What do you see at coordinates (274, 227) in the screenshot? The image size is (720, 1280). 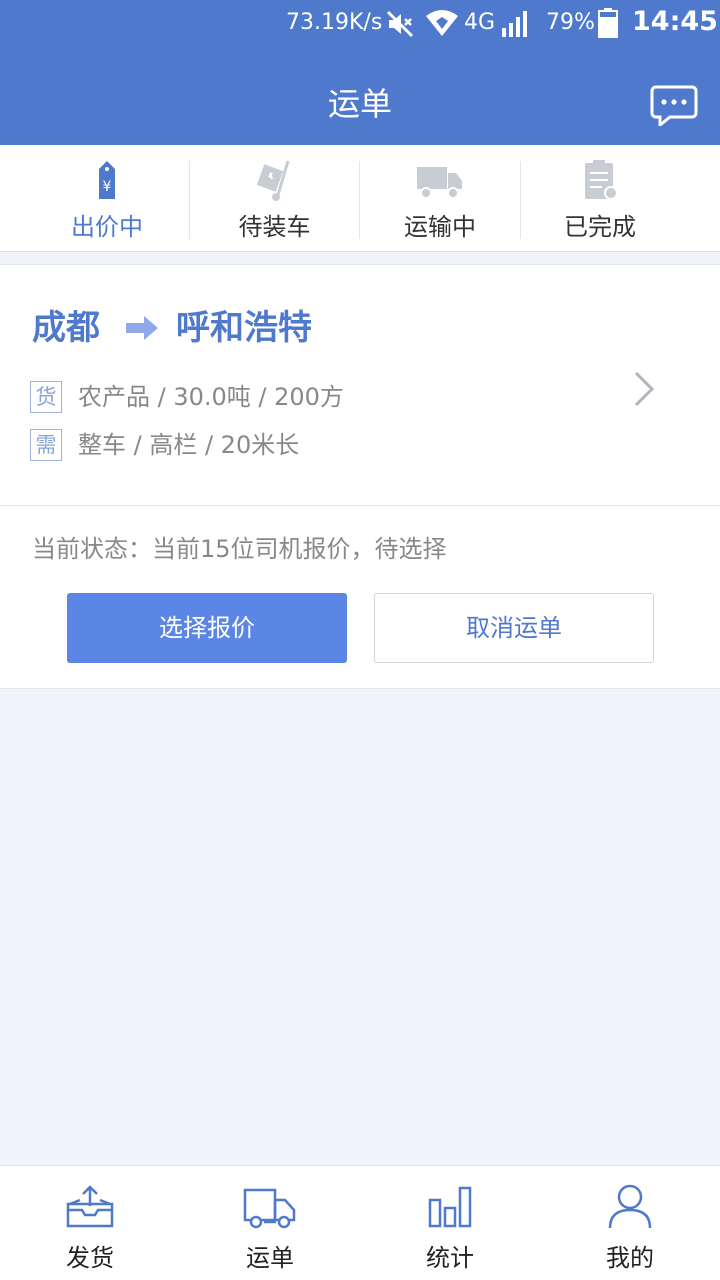 I see `tab-label: 待装车` at bounding box center [274, 227].